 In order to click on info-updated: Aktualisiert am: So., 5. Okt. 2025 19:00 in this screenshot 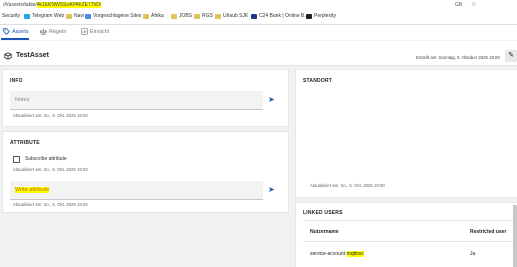, I will do `click(50, 115)`.